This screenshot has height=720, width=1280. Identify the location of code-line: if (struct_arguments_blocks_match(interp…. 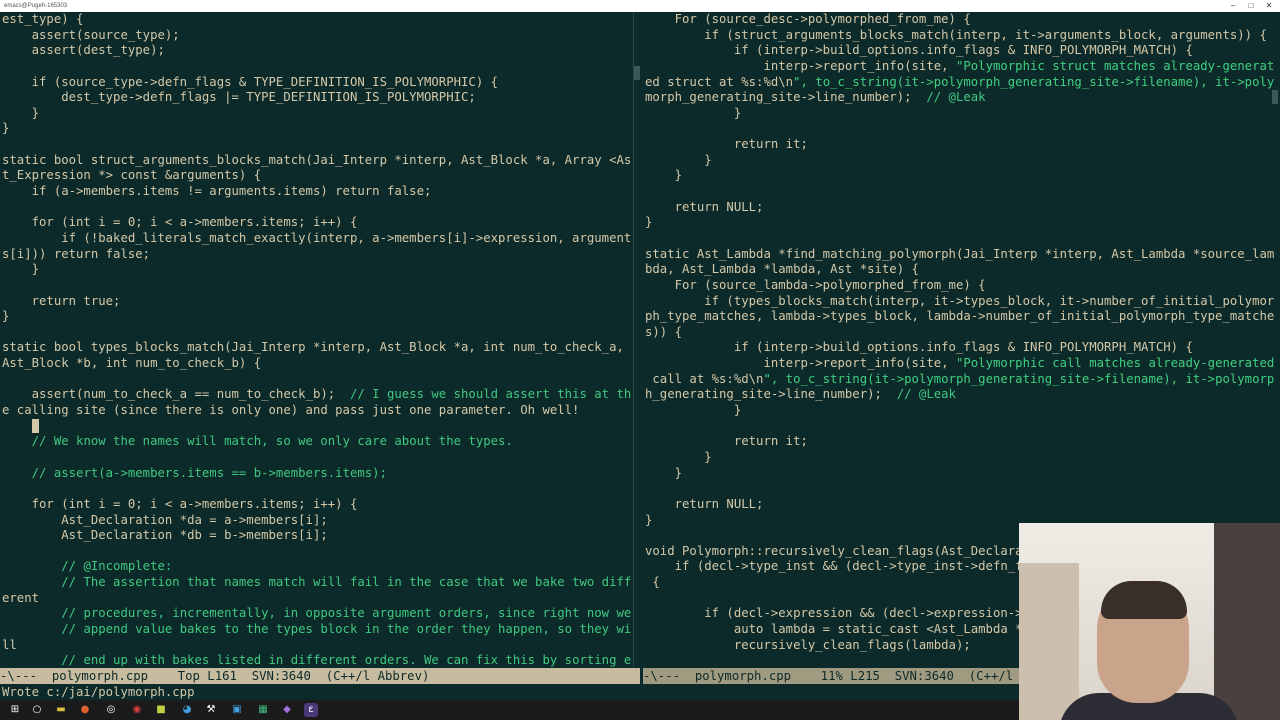
(962, 36).